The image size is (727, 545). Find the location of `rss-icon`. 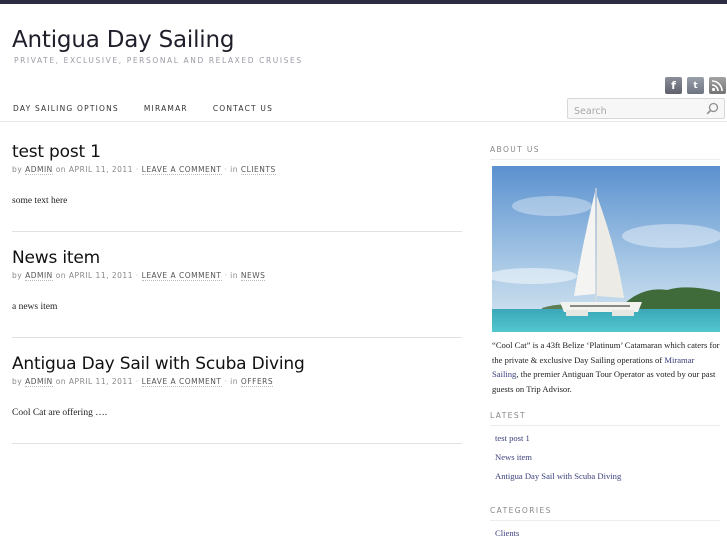

rss-icon is located at coordinates (717, 85).